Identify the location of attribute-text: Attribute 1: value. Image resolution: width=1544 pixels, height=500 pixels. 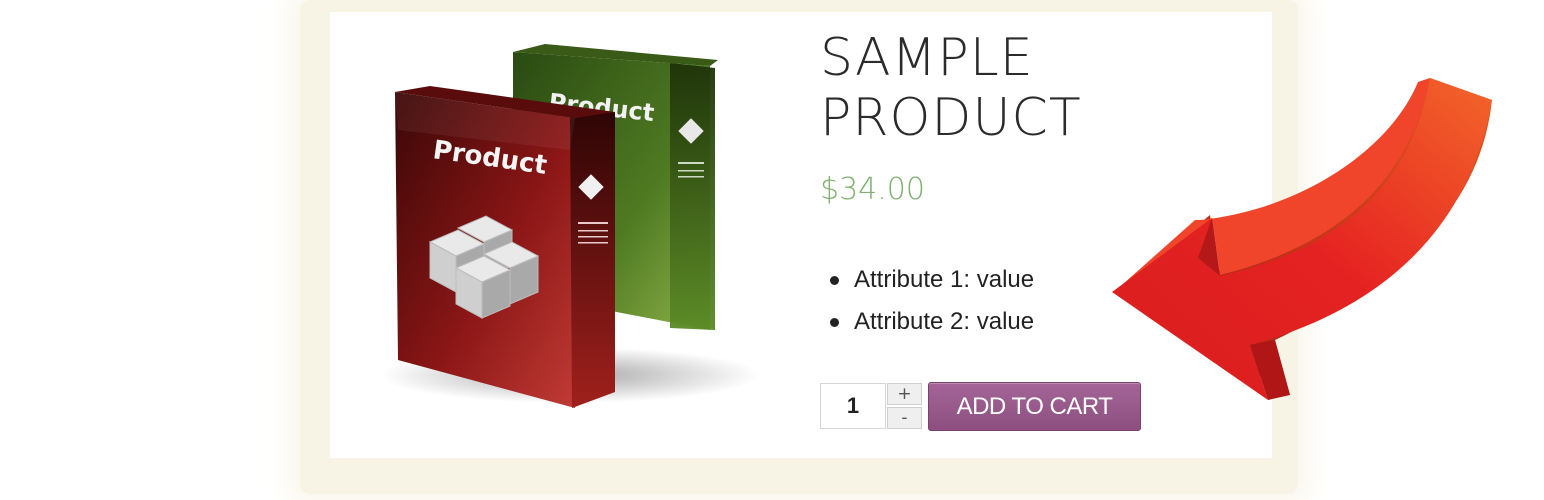
(944, 279).